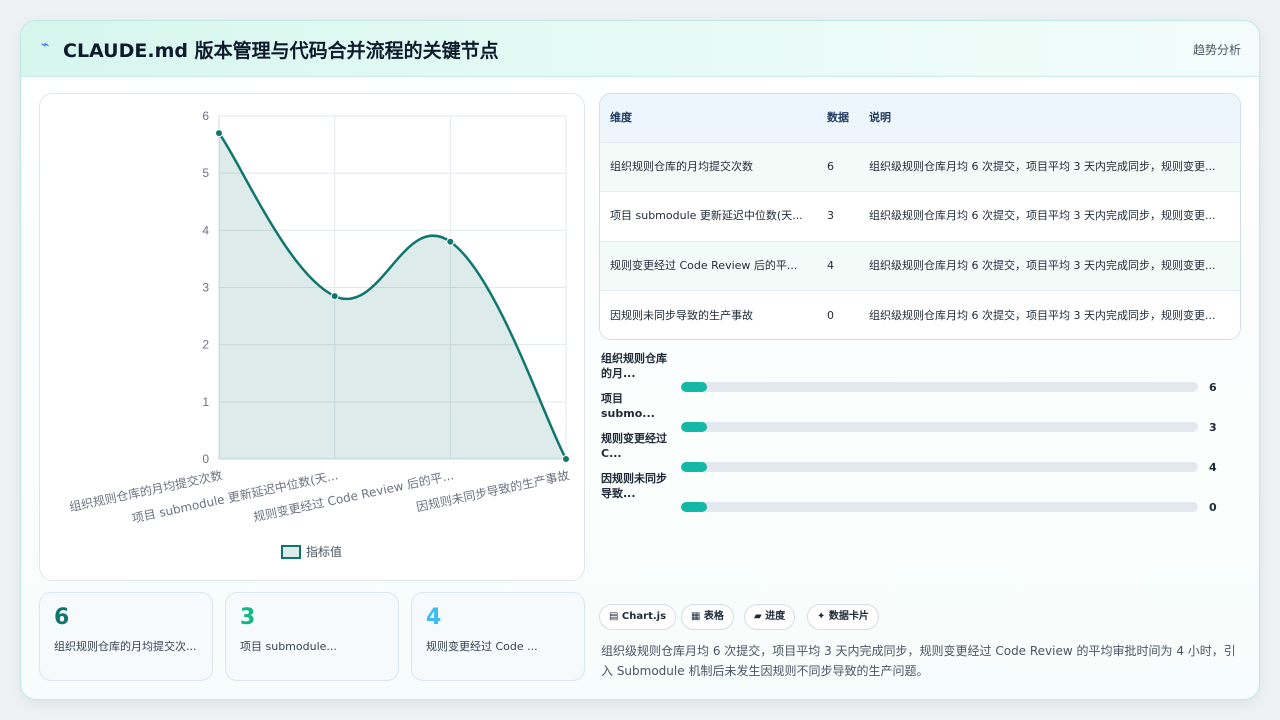 The height and width of the screenshot is (720, 1280). I want to click on progress-track, so click(939, 507).